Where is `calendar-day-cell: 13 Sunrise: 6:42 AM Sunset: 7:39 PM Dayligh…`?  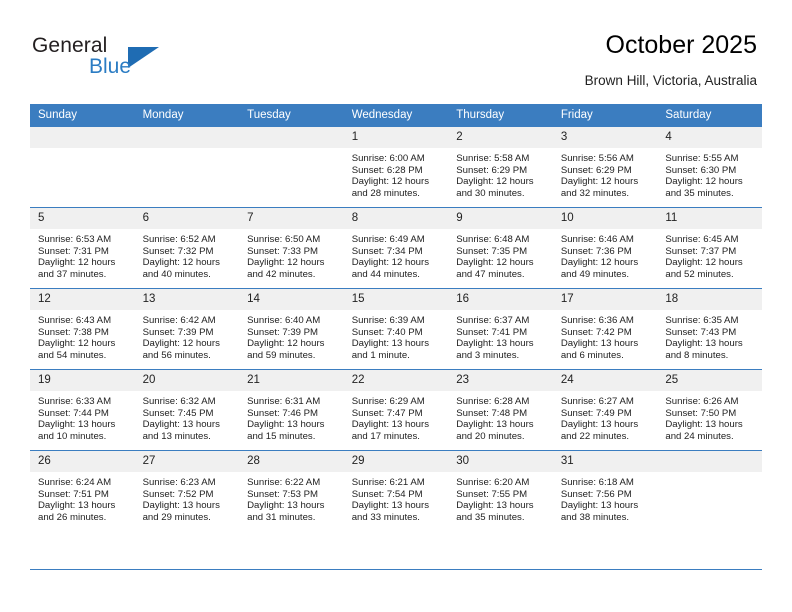
calendar-day-cell: 13 Sunrise: 6:42 AM Sunset: 7:39 PM Dayligh… is located at coordinates (187, 329).